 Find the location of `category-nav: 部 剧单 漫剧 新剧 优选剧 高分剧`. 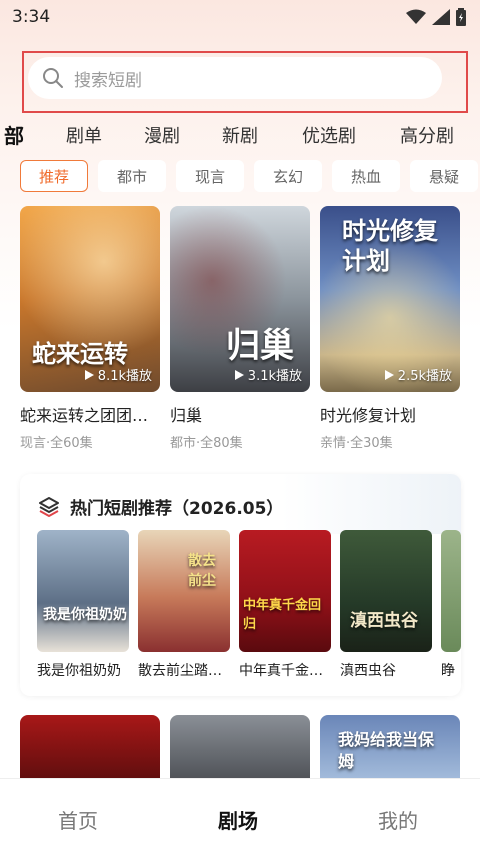

category-nav: 部 剧单 漫剧 新剧 优选剧 高分剧 is located at coordinates (240, 136).